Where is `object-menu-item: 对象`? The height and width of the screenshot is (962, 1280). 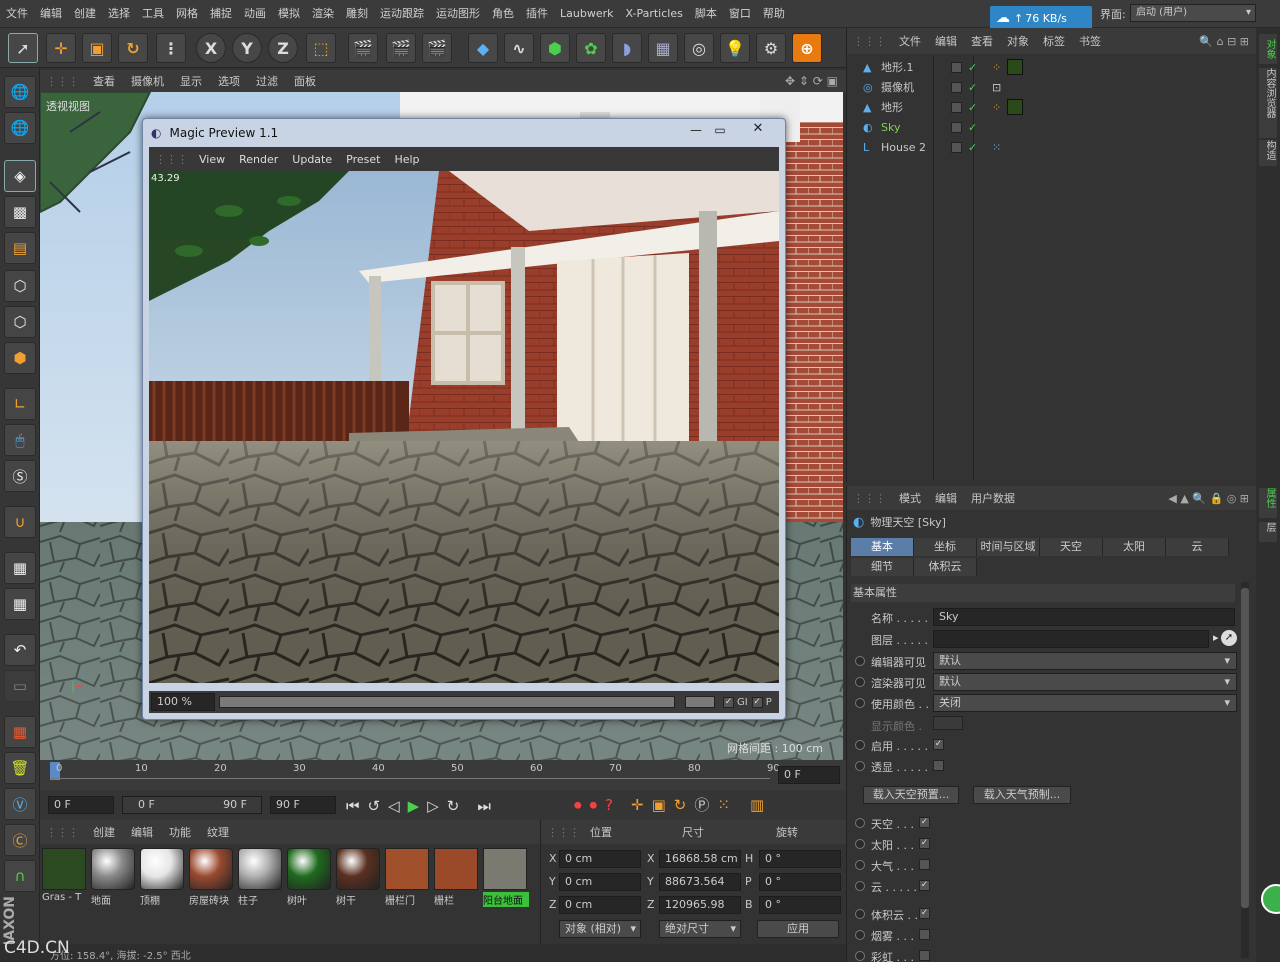 object-menu-item: 对象 is located at coordinates (1018, 41).